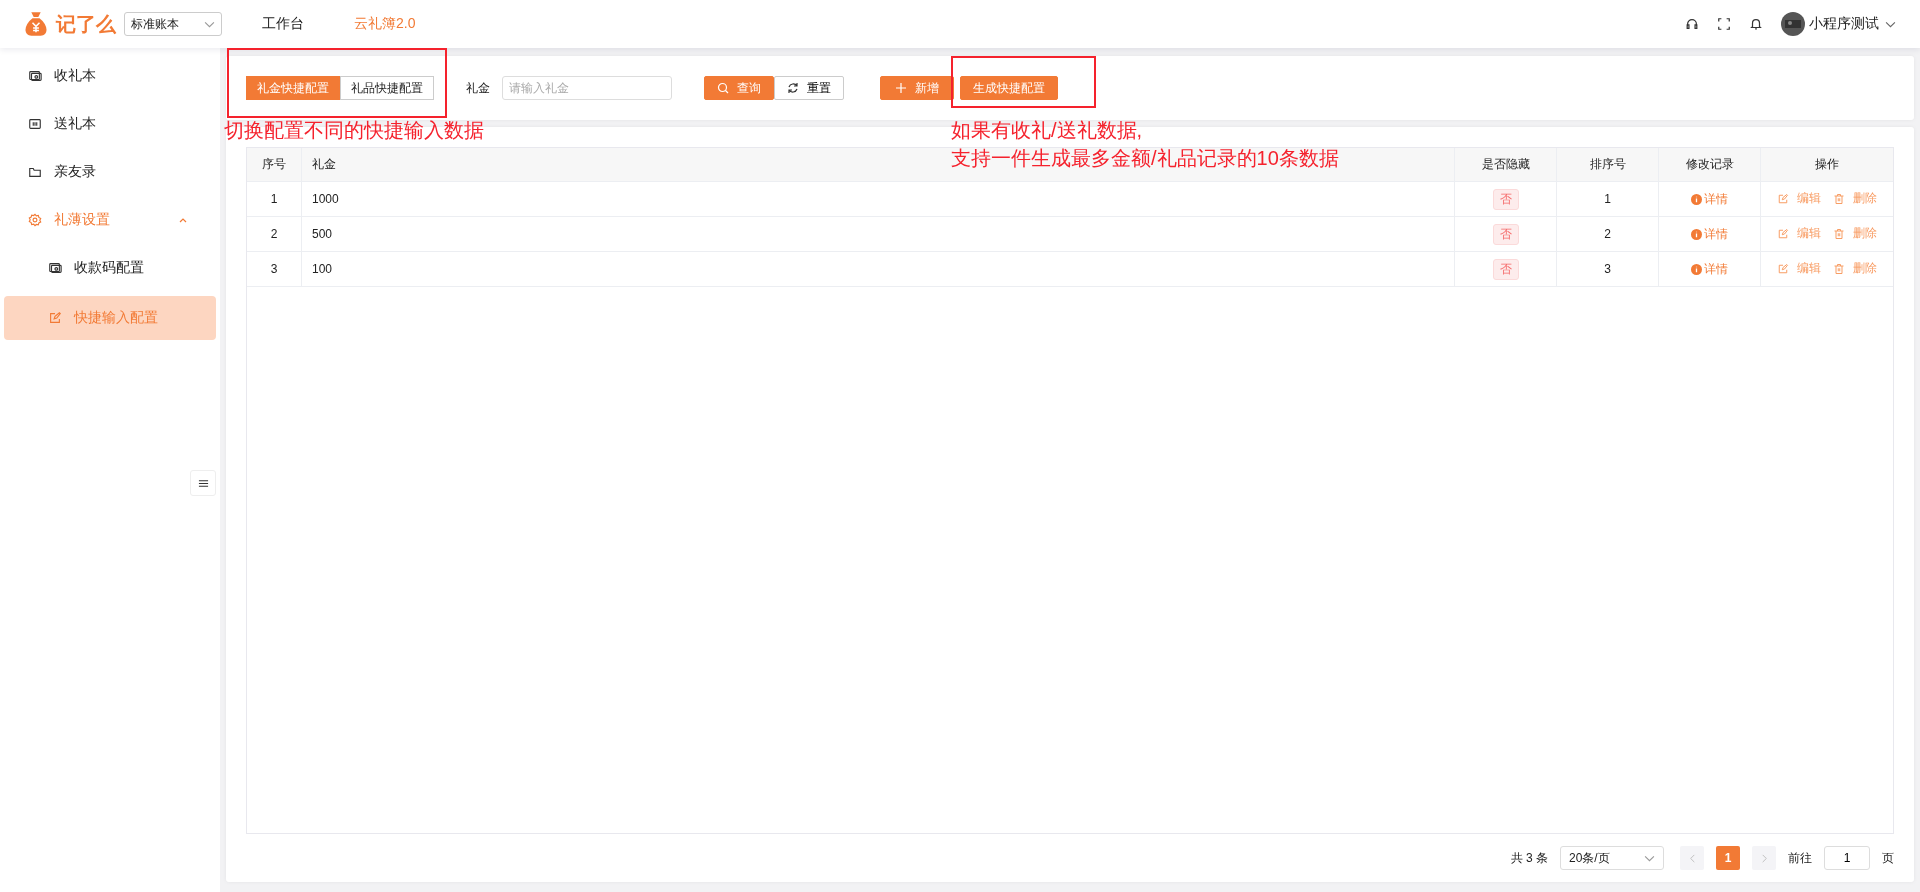 The height and width of the screenshot is (892, 1920). Describe the element at coordinates (283, 24) in the screenshot. I see `nav-link: 工作台` at that location.